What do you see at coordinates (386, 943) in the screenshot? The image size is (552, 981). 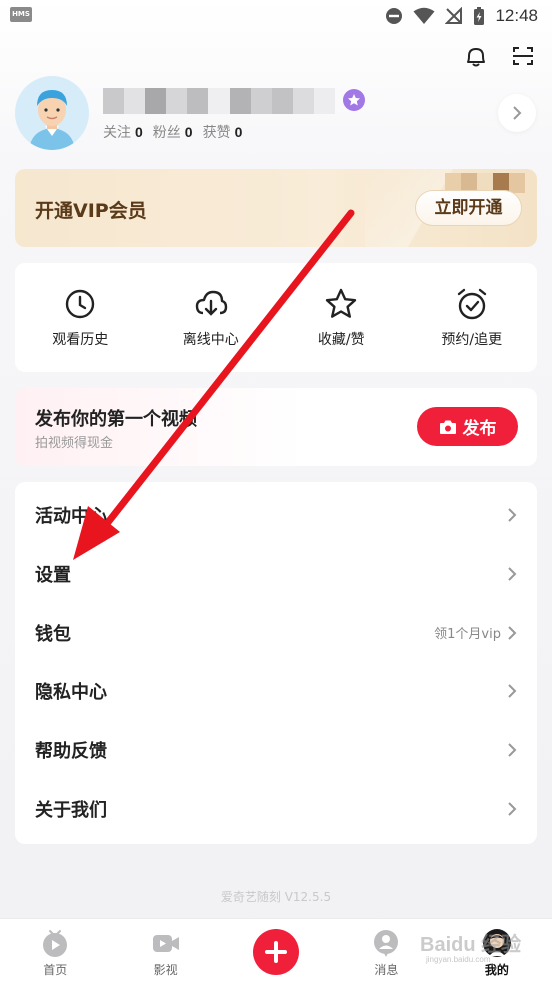 I see `message-person-icon` at bounding box center [386, 943].